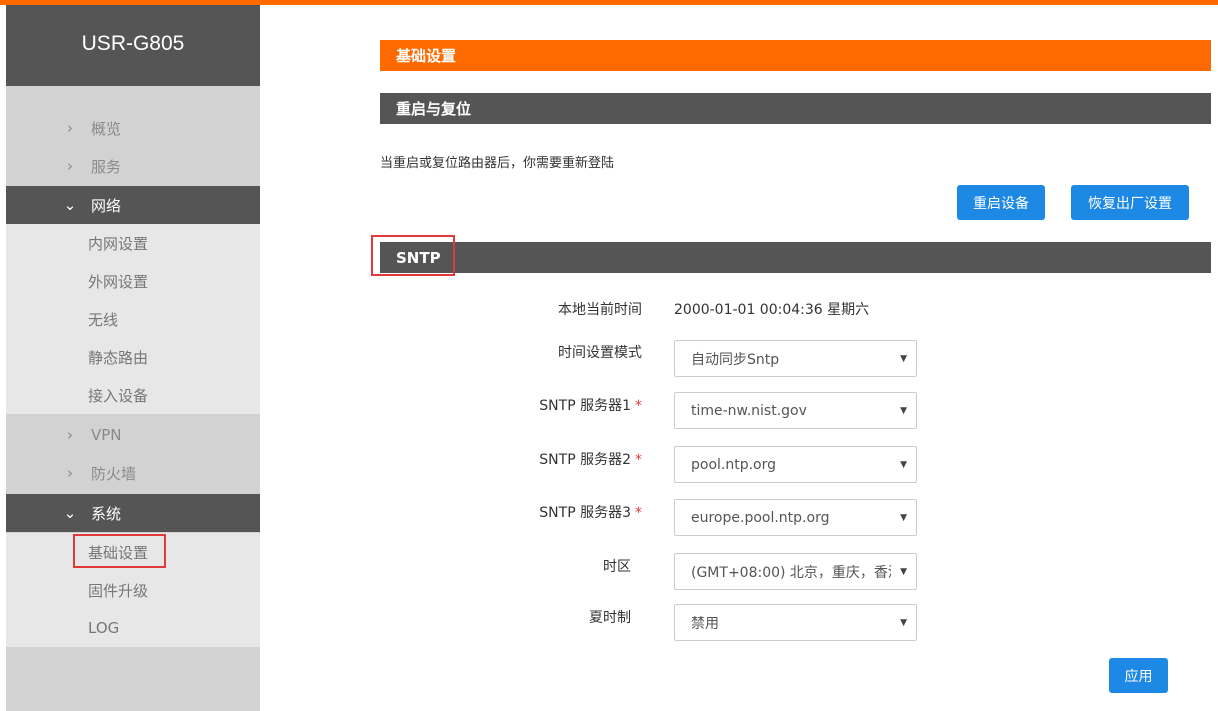 The height and width of the screenshot is (711, 1218). I want to click on reboot-button: 重启设备, so click(1001, 202).